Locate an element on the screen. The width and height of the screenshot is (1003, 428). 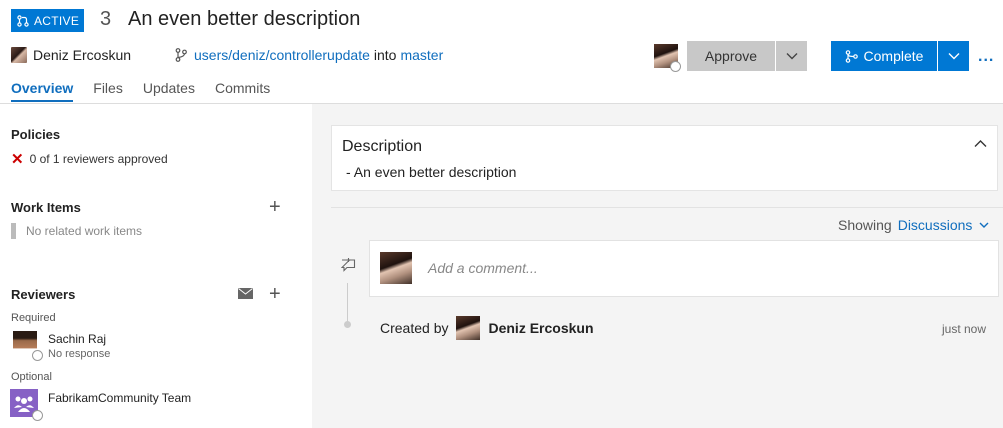
policy-item: ✕ 0 of 1 reviewers approved is located at coordinates (89, 159).